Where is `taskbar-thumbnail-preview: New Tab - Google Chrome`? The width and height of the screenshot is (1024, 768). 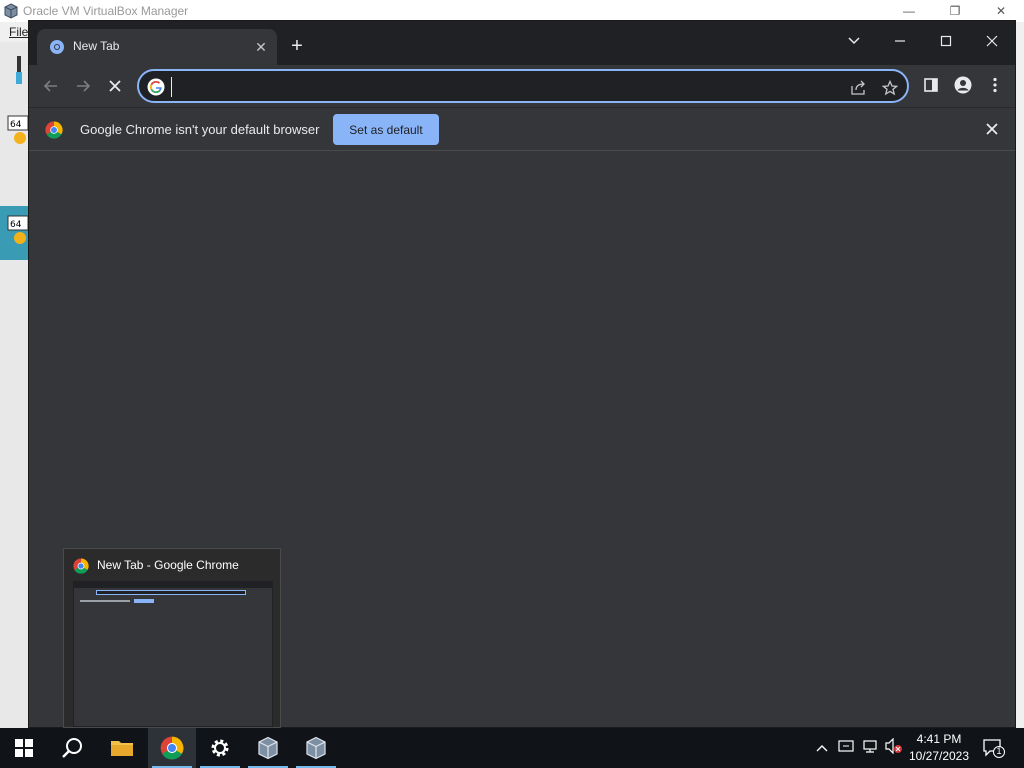
taskbar-thumbnail-preview: New Tab - Google Chrome is located at coordinates (172, 638).